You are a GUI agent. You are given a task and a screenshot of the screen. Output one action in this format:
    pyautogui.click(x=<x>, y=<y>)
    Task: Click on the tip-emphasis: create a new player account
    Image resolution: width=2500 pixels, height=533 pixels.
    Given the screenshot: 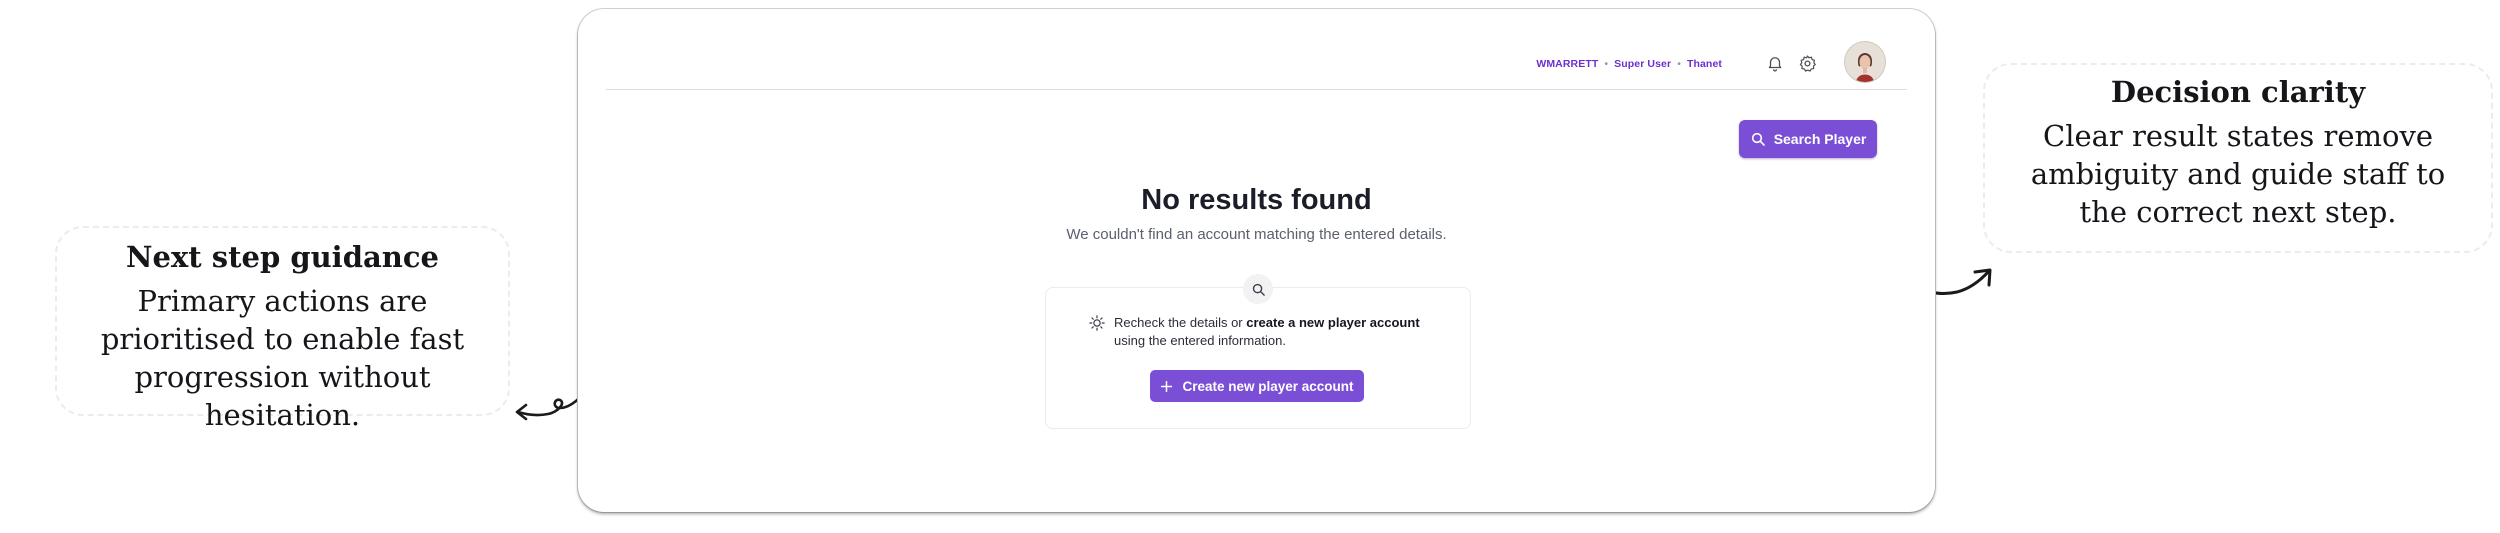 What is the action you would take?
    pyautogui.click(x=1333, y=322)
    